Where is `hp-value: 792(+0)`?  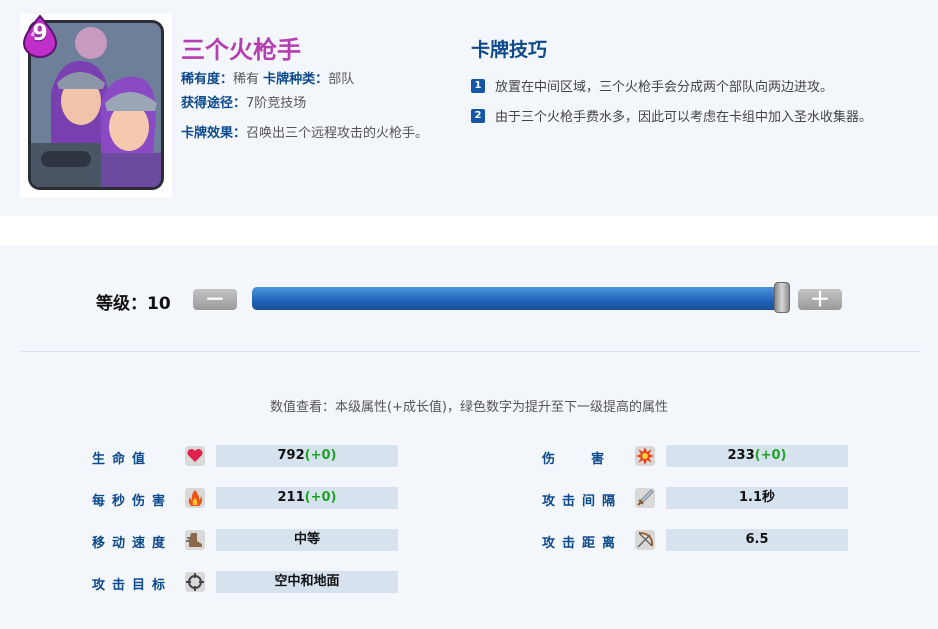 hp-value: 792(+0) is located at coordinates (307, 456).